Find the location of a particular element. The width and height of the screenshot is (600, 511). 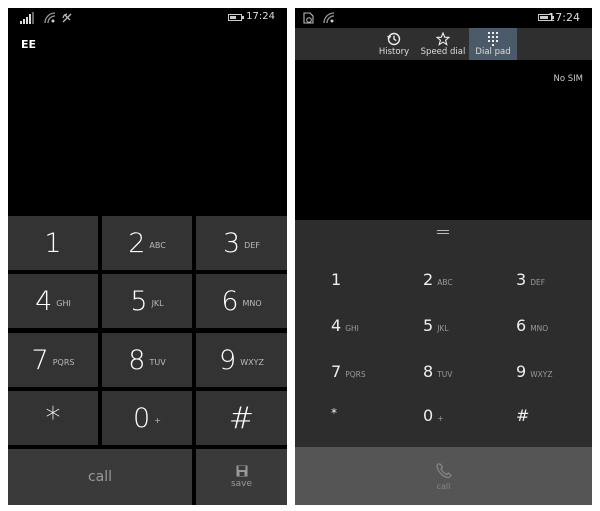

star-icon is located at coordinates (443, 38).